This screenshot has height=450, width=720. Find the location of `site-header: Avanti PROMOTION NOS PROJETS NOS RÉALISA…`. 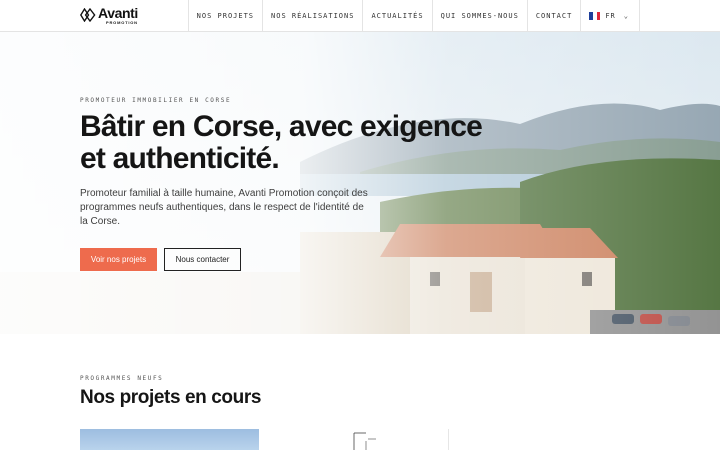

site-header: Avanti PROMOTION NOS PROJETS NOS RÉALISA… is located at coordinates (360, 16).